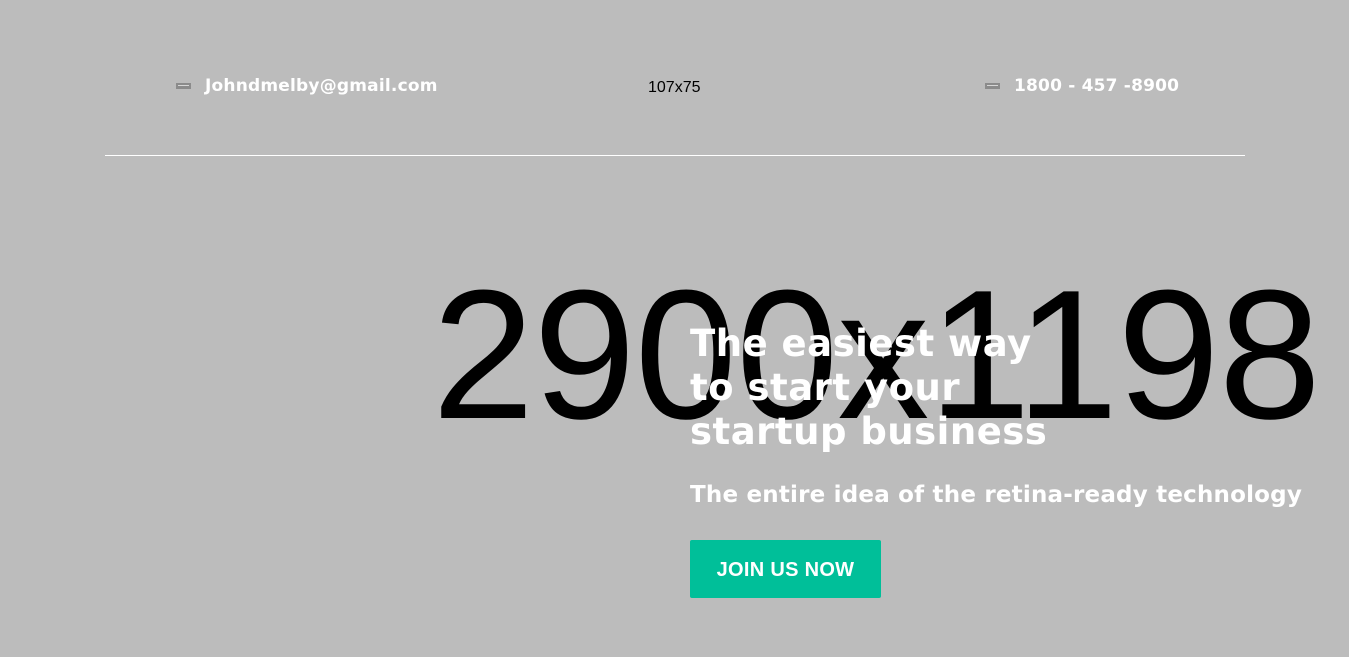  I want to click on phone-icon, so click(992, 86).